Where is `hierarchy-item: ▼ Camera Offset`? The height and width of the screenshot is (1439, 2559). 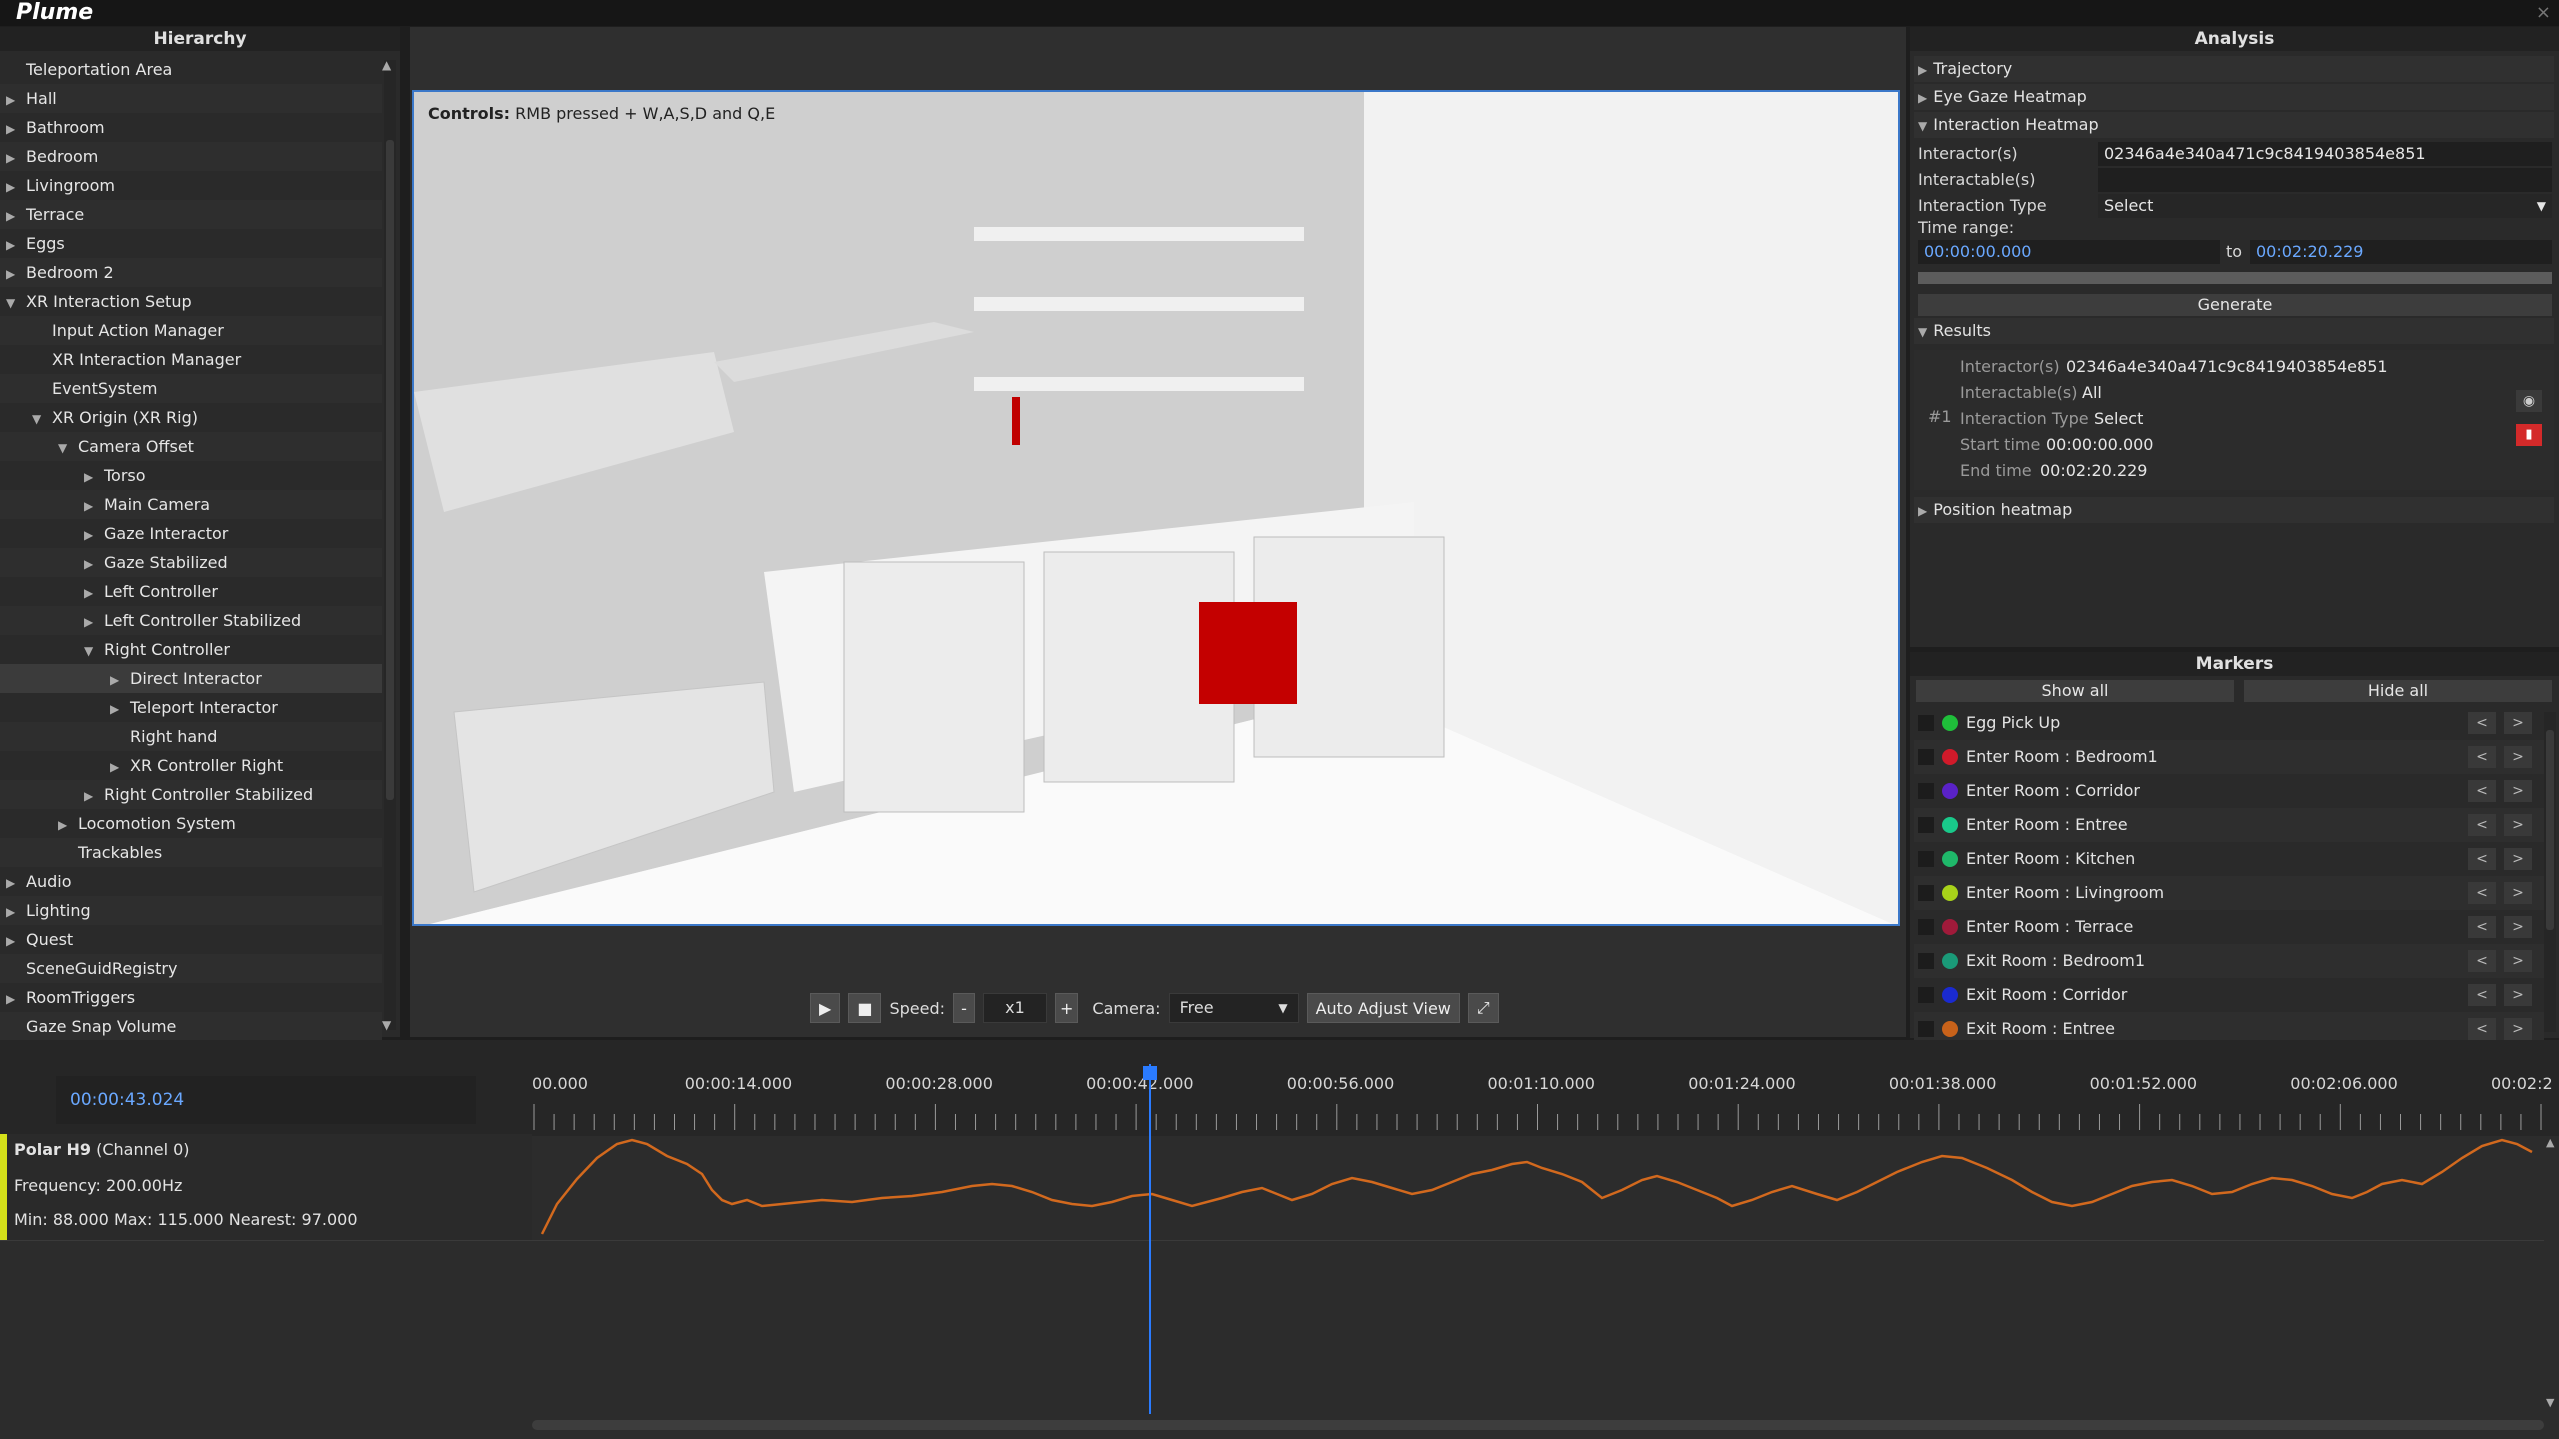 hierarchy-item: ▼ Camera Offset is located at coordinates (191, 446).